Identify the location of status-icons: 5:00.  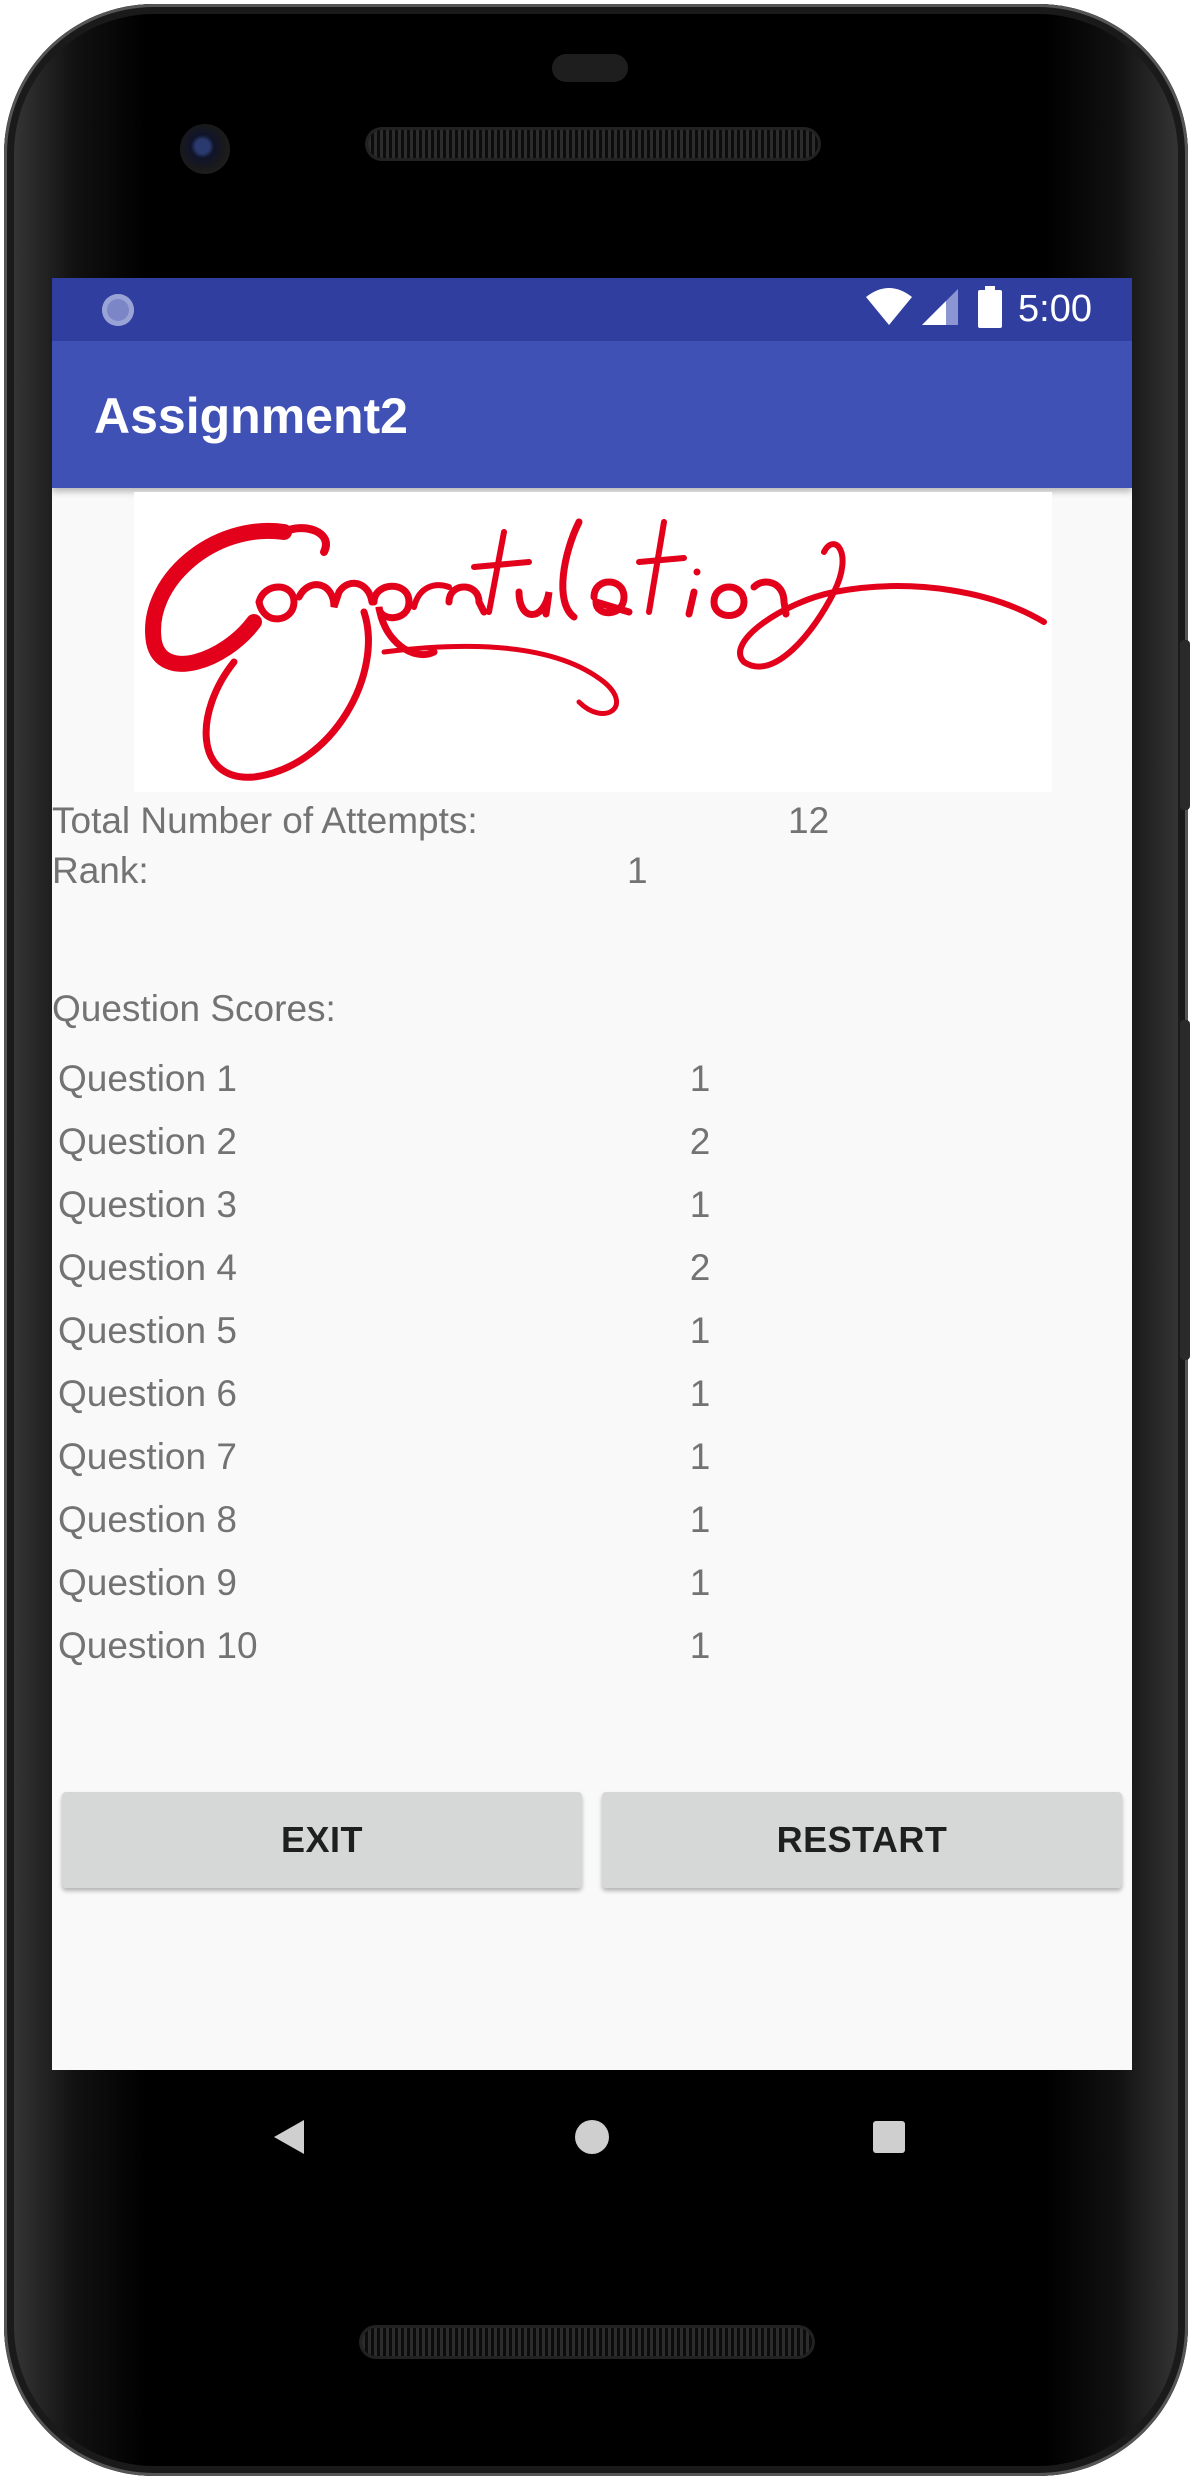
(998, 309).